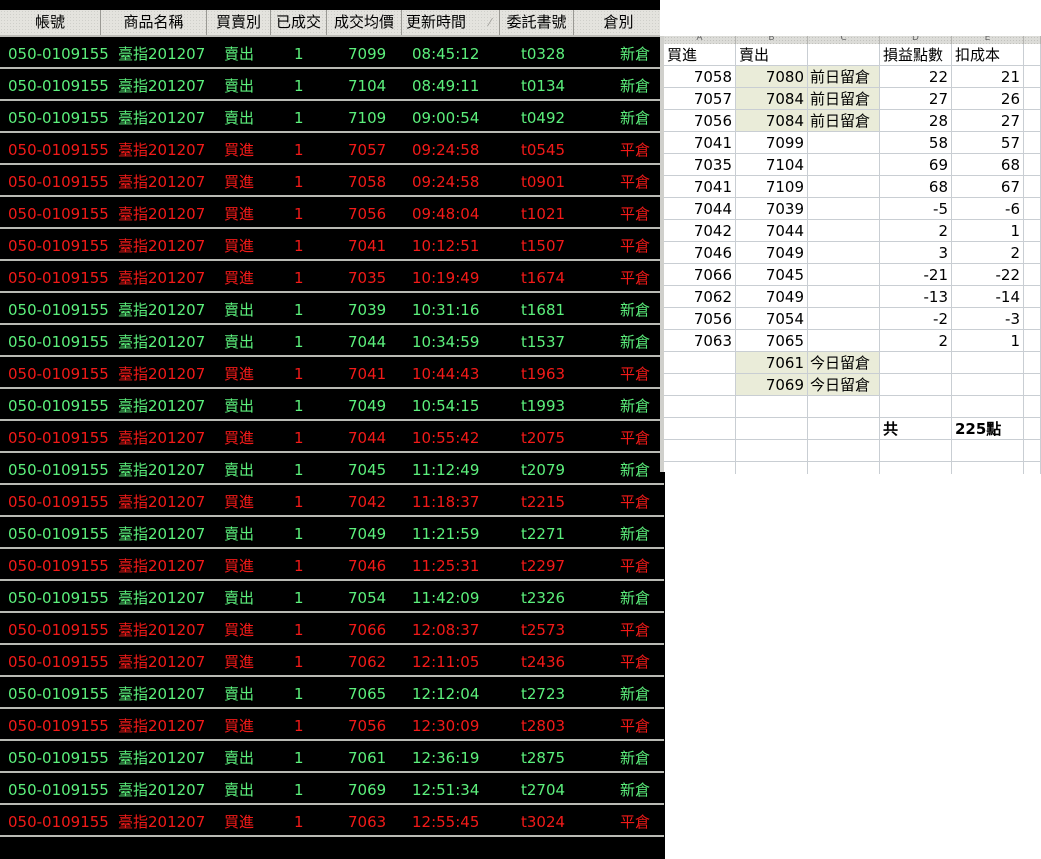 This screenshot has height=859, width=1041. What do you see at coordinates (700, 77) in the screenshot?
I see `buy-price-cell: 7058` at bounding box center [700, 77].